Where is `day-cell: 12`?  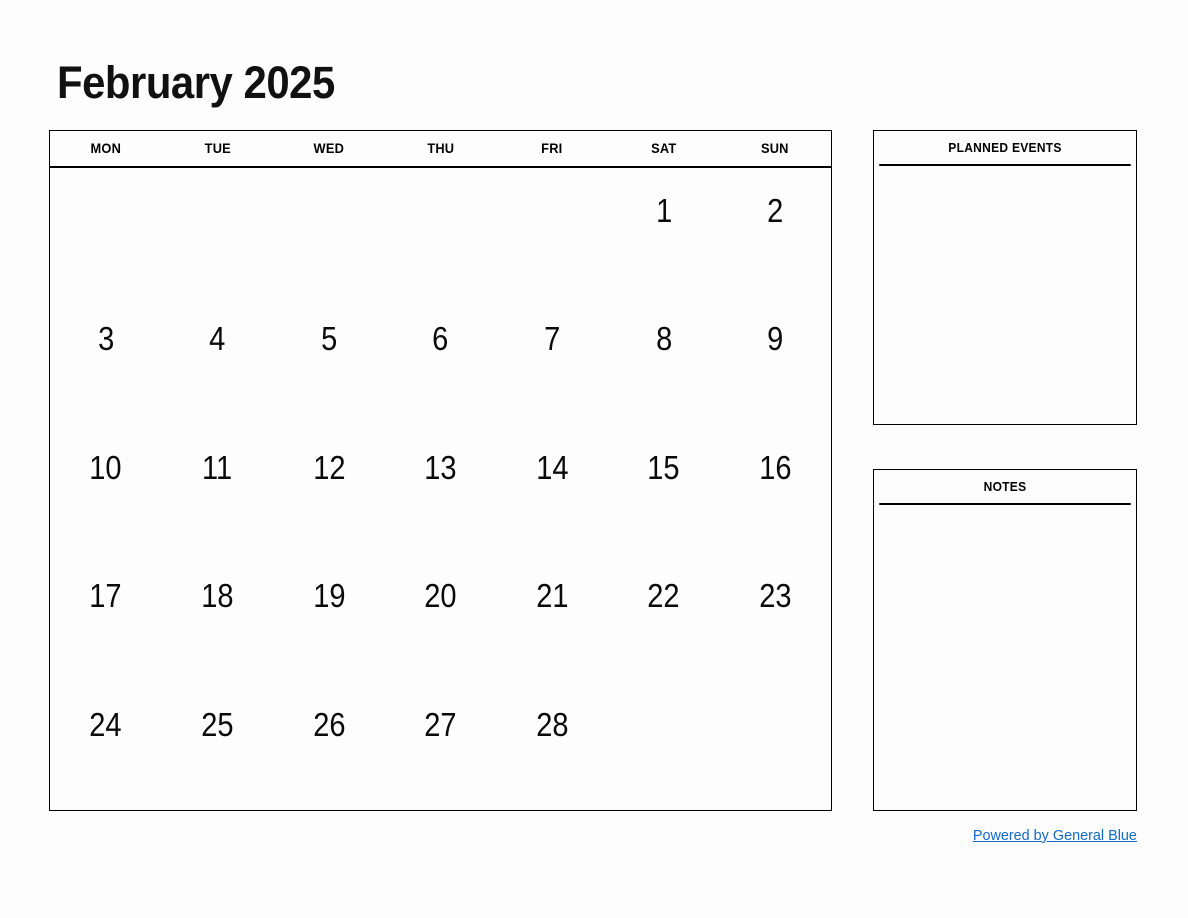
day-cell: 12 is located at coordinates (329, 489).